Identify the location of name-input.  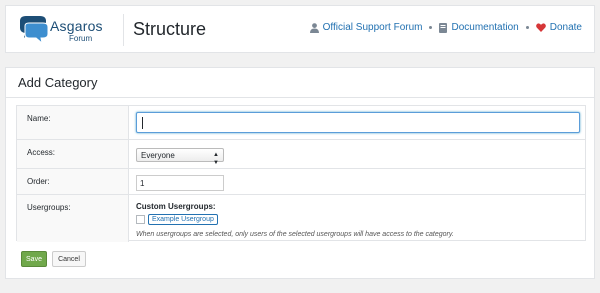
(358, 122).